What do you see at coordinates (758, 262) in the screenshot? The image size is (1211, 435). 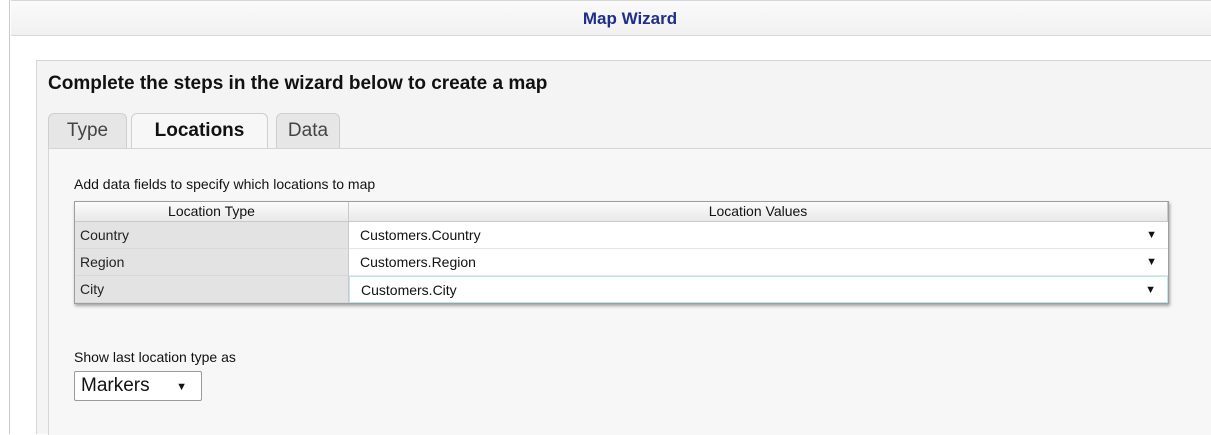 I see `location-value-dropdown: Customers.Region ▼` at bounding box center [758, 262].